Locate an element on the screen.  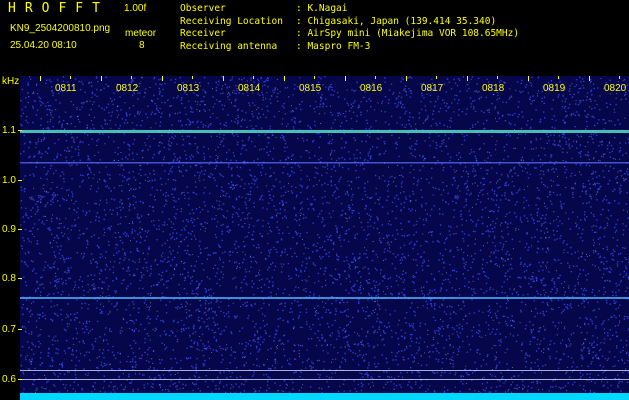
file-name: KN9_2504200810.png is located at coordinates (60, 28).